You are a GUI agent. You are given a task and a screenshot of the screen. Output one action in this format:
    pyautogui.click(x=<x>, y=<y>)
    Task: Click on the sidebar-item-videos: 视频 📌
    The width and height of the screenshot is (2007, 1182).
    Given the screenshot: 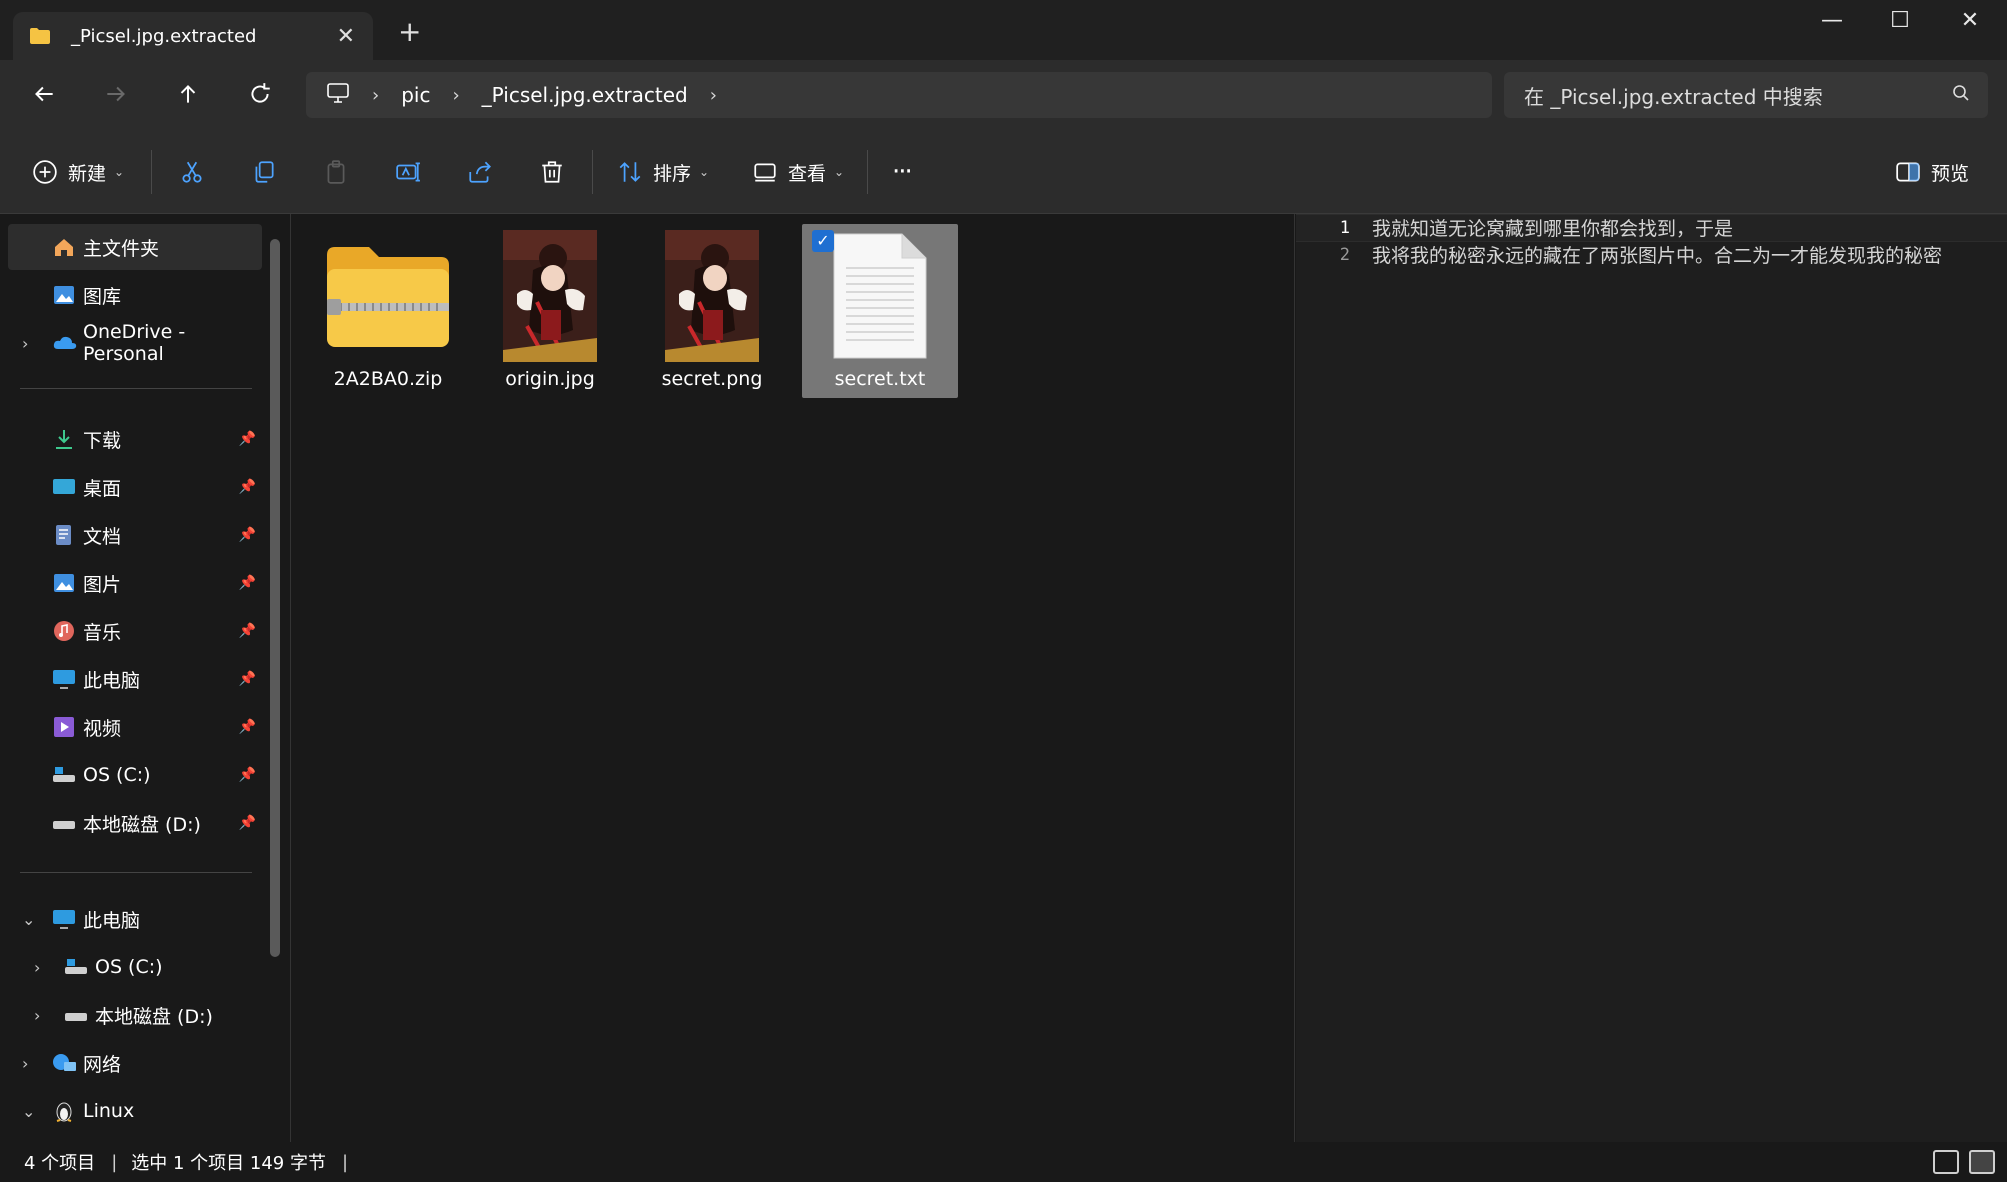 What is the action you would take?
    pyautogui.click(x=135, y=727)
    